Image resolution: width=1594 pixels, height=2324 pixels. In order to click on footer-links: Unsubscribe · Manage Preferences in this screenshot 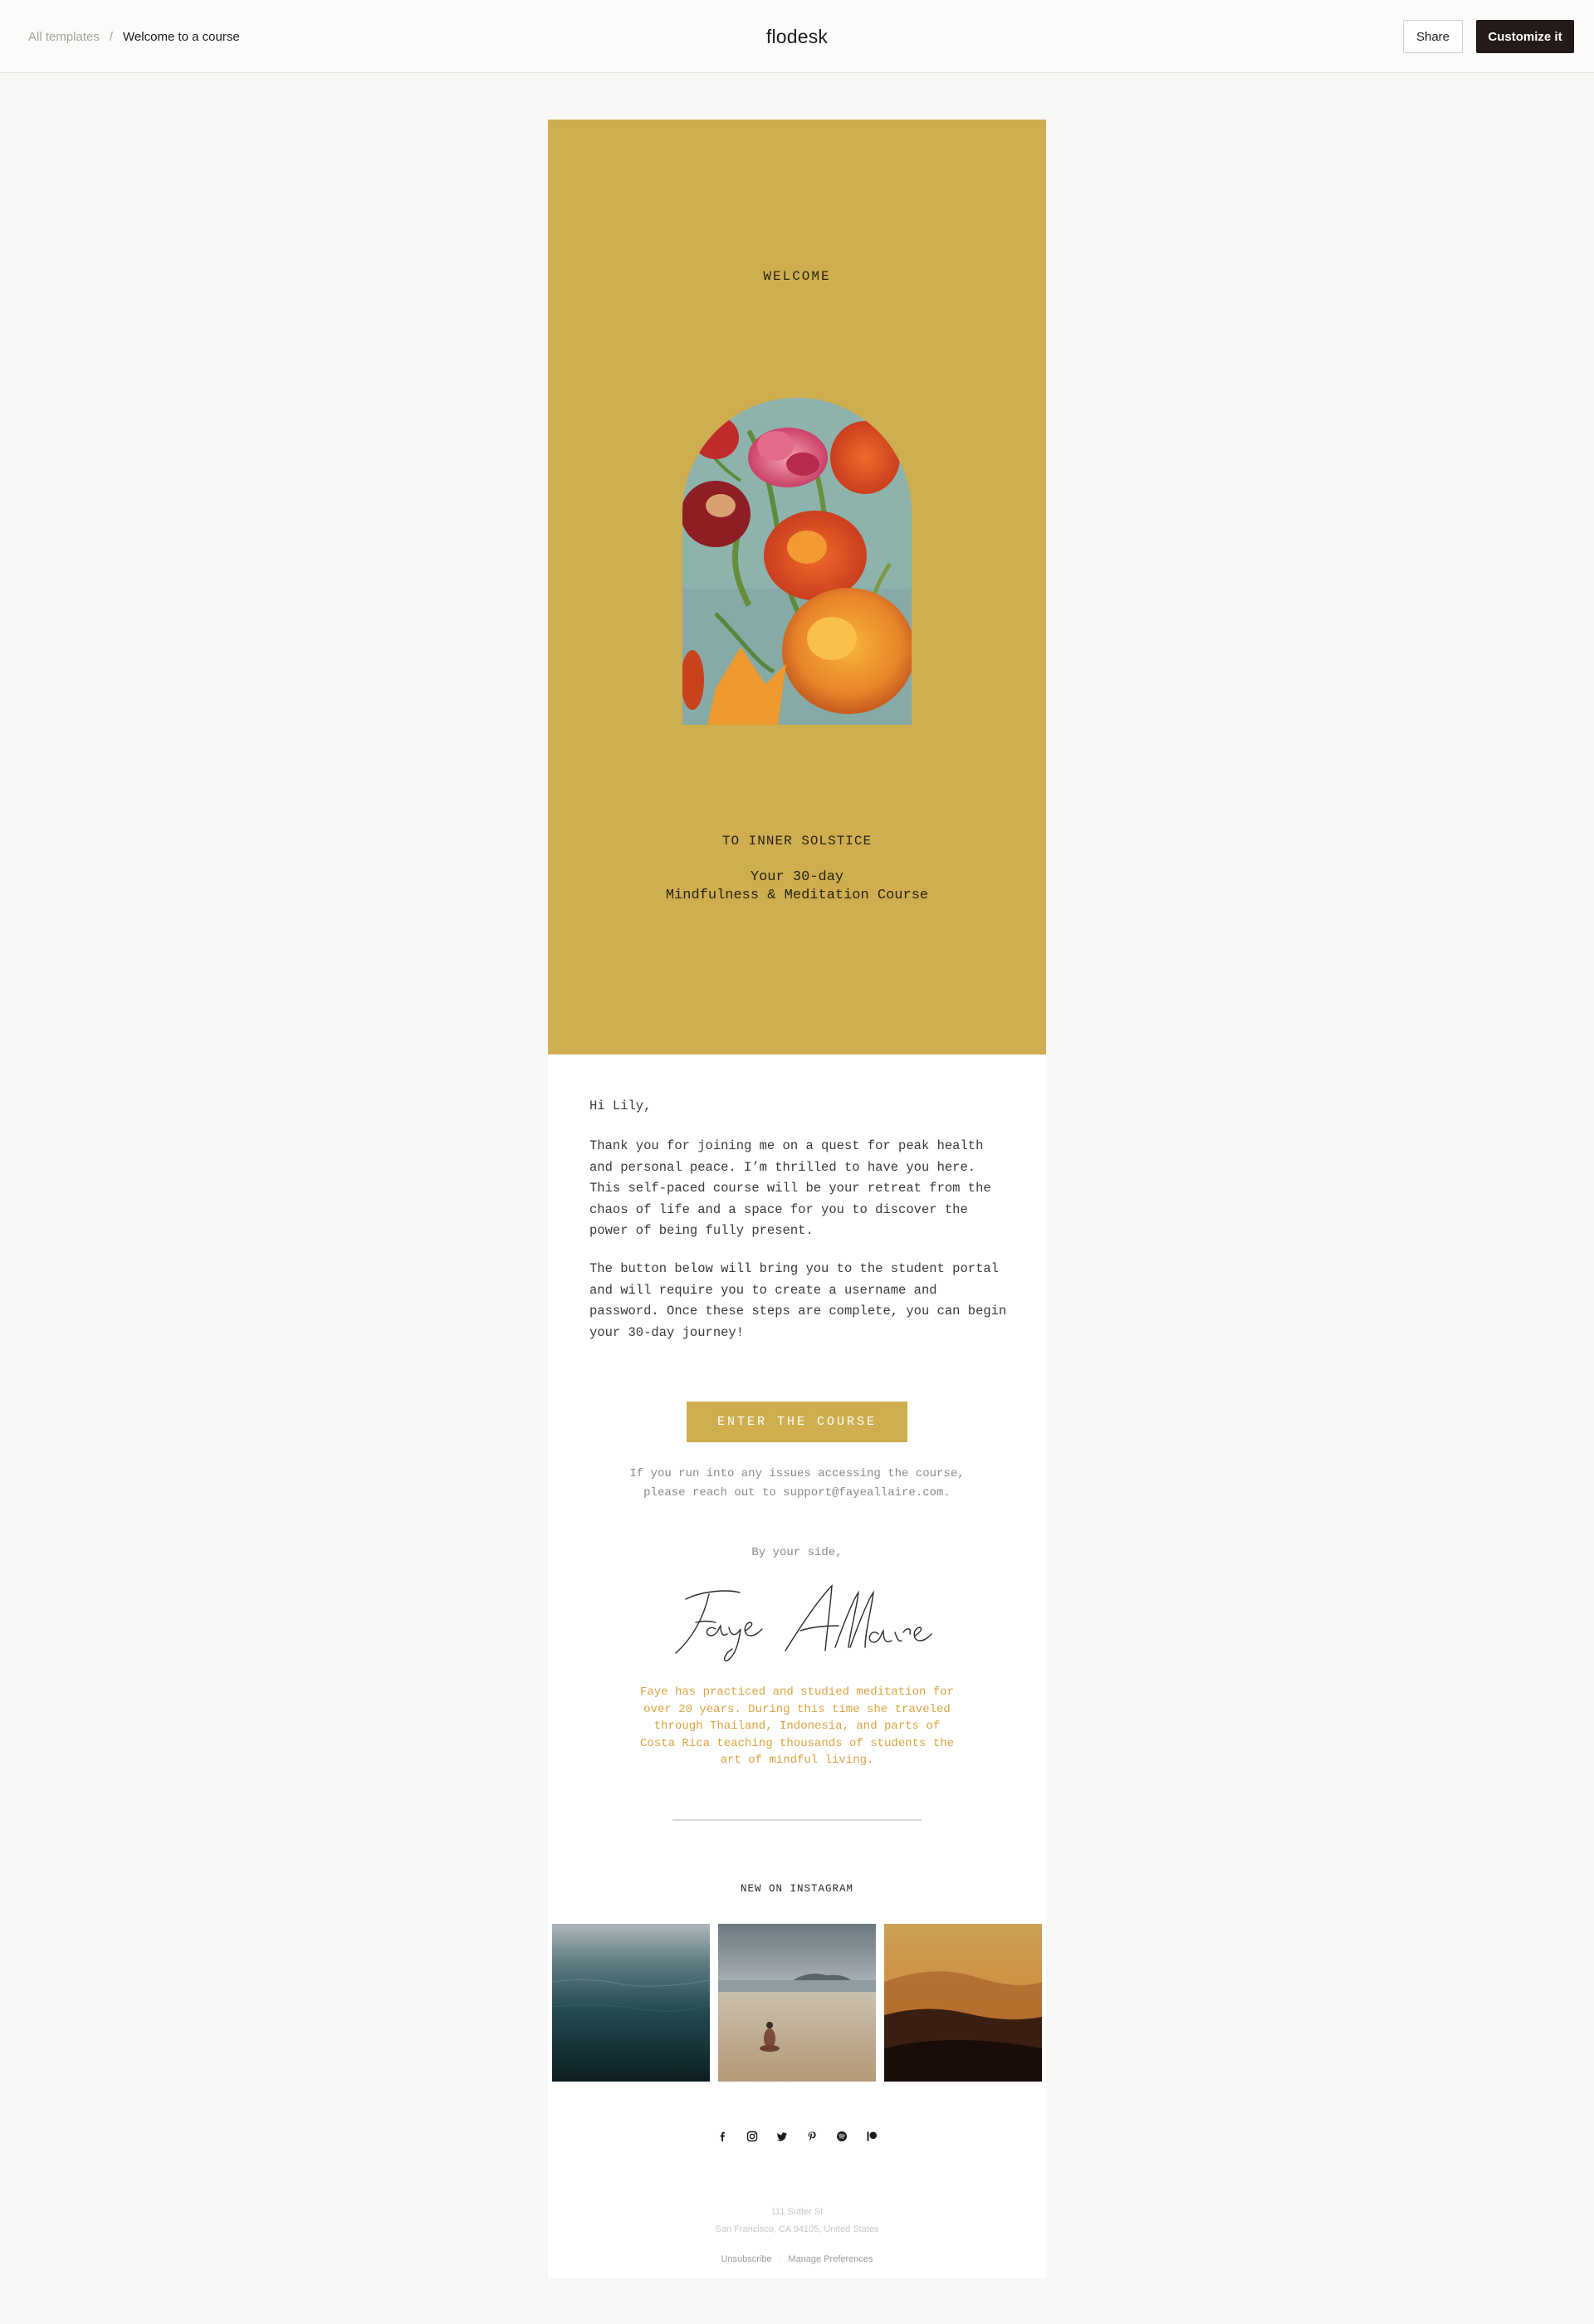, I will do `click(797, 2259)`.